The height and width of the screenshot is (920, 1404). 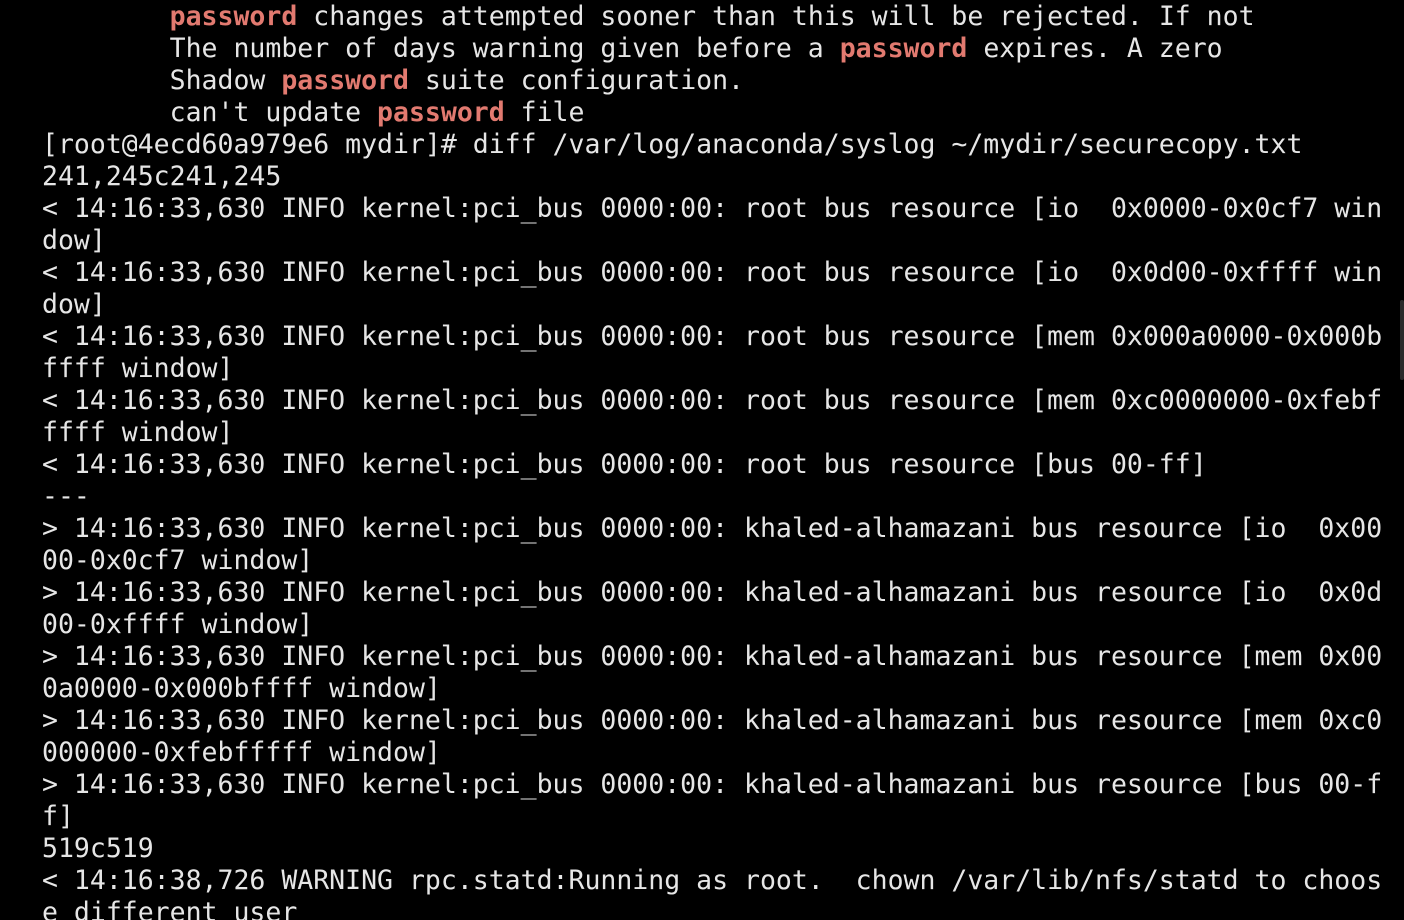 I want to click on terminal-line: f], so click(x=712, y=817).